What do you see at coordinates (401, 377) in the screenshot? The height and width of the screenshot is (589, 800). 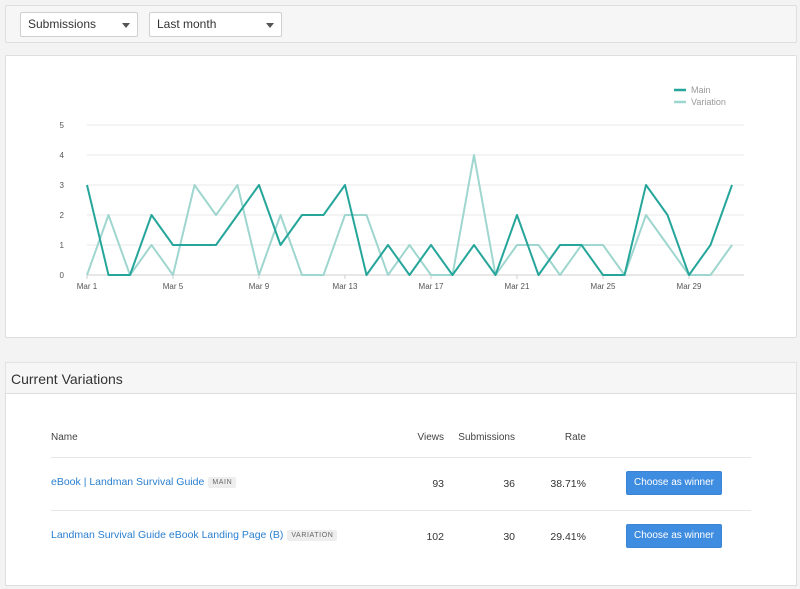 I see `variations-header: Current Variations` at bounding box center [401, 377].